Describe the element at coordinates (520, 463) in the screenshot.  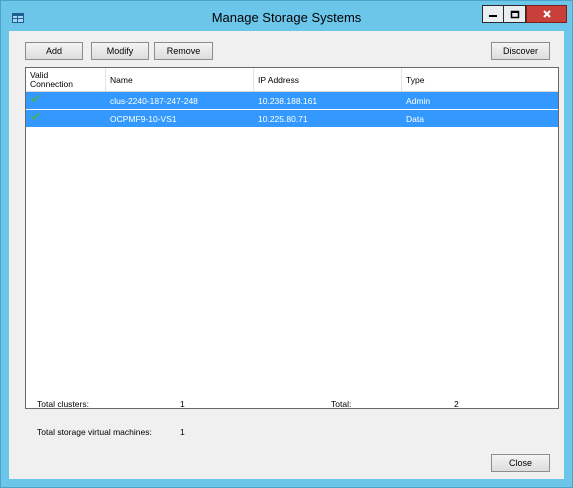
I see `close-button: Close` at that location.